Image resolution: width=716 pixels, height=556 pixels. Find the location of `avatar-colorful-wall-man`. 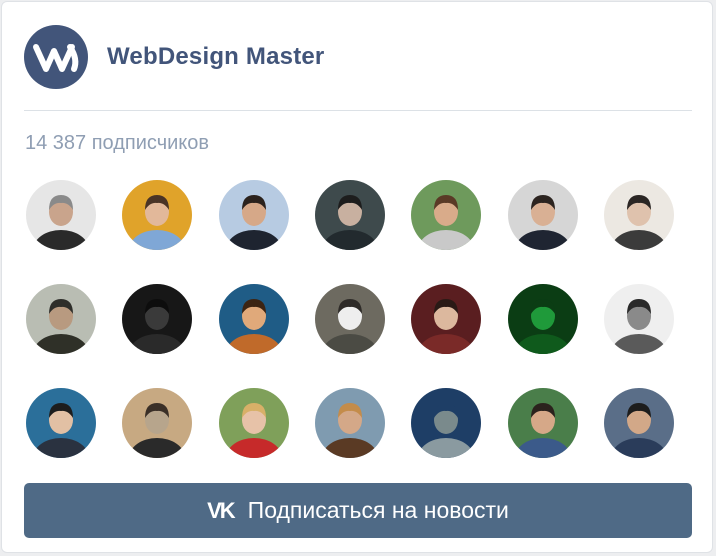

avatar-colorful-wall-man is located at coordinates (157, 215).